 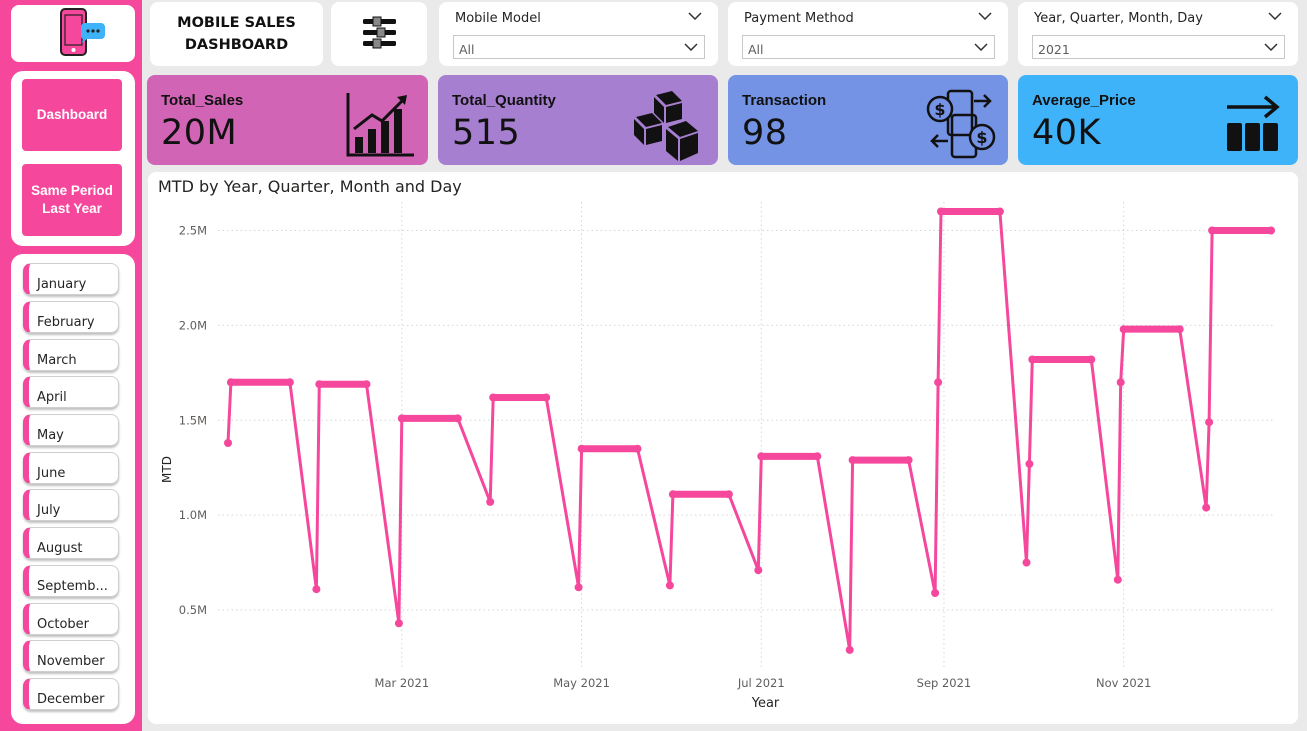 I want to click on dashboard-button: Dashboard, so click(x=72, y=115).